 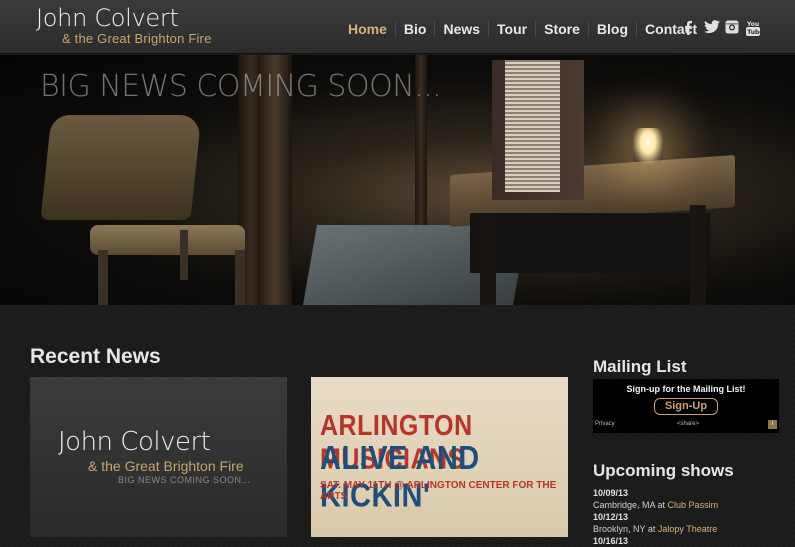 I want to click on news-card-subtitle: & the Great Brighton Fire, so click(x=166, y=466).